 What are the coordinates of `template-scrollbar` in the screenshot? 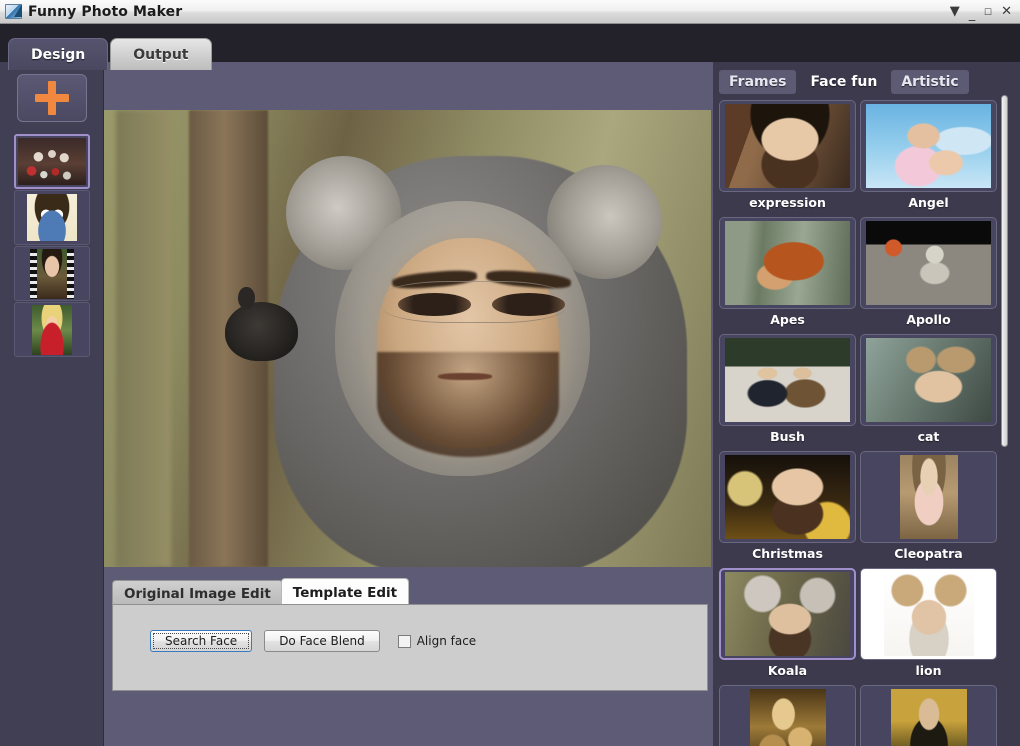 It's located at (1004, 419).